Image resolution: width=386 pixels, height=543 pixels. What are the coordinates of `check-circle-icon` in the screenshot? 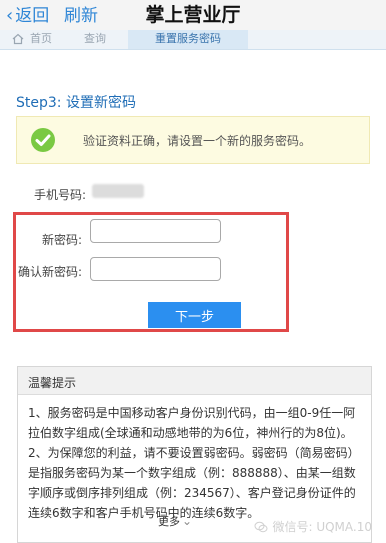 It's located at (43, 140).